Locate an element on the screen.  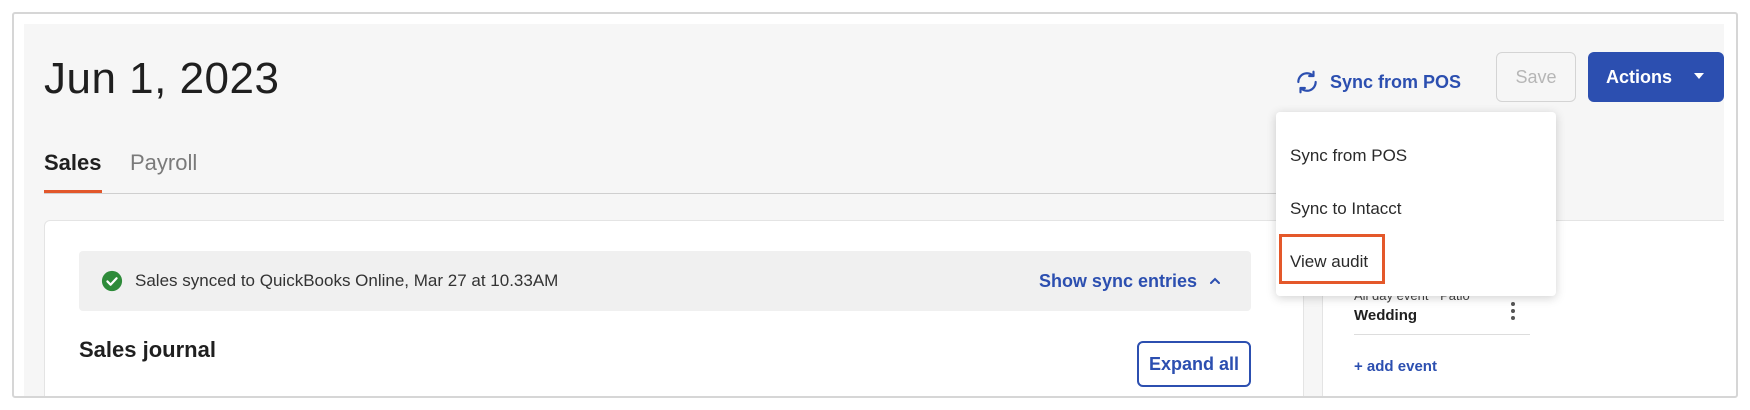
menu-item-sync-from-pos: Sync from POS is located at coordinates (1348, 156).